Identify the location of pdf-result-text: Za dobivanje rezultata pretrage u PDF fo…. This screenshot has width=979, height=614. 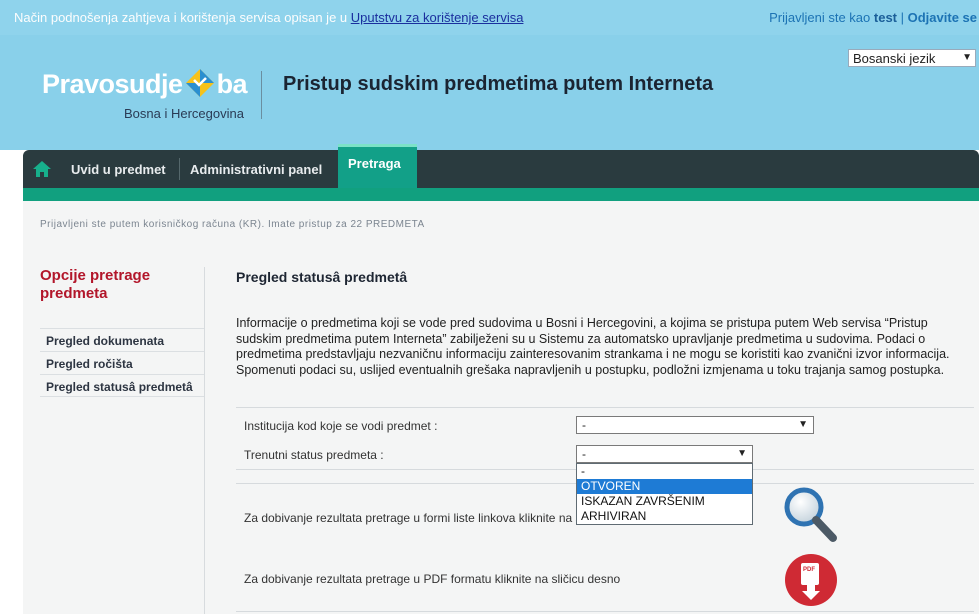
(432, 579).